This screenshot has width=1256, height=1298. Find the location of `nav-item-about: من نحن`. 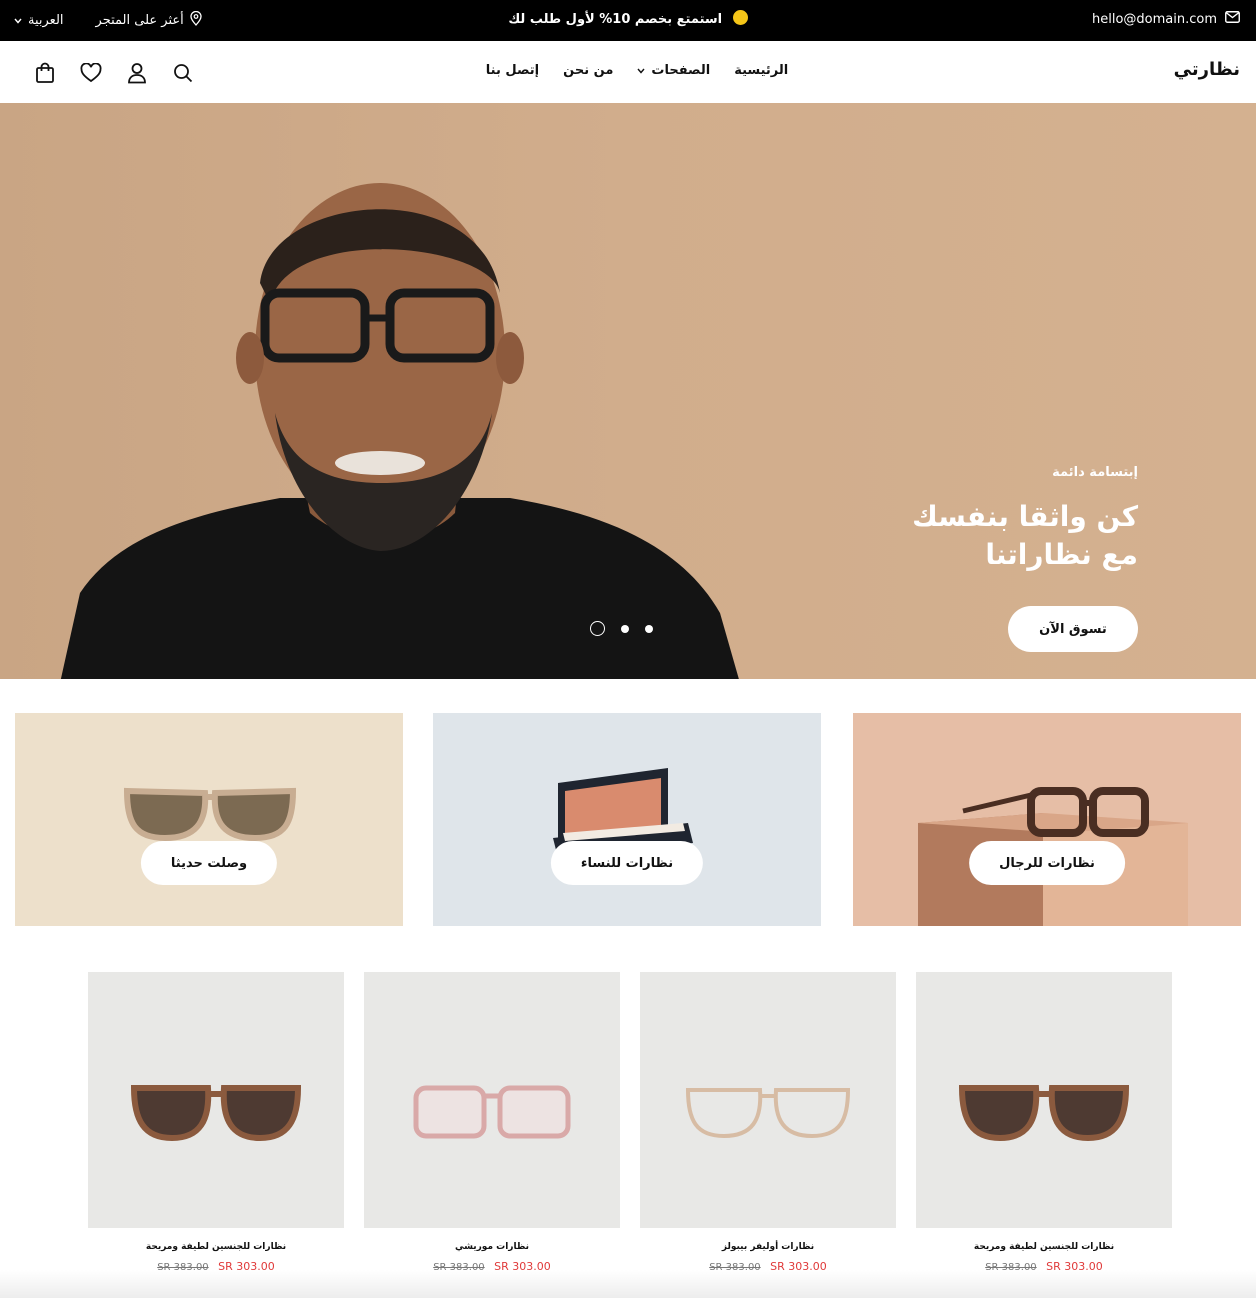

nav-item-about: من نحن is located at coordinates (588, 70).